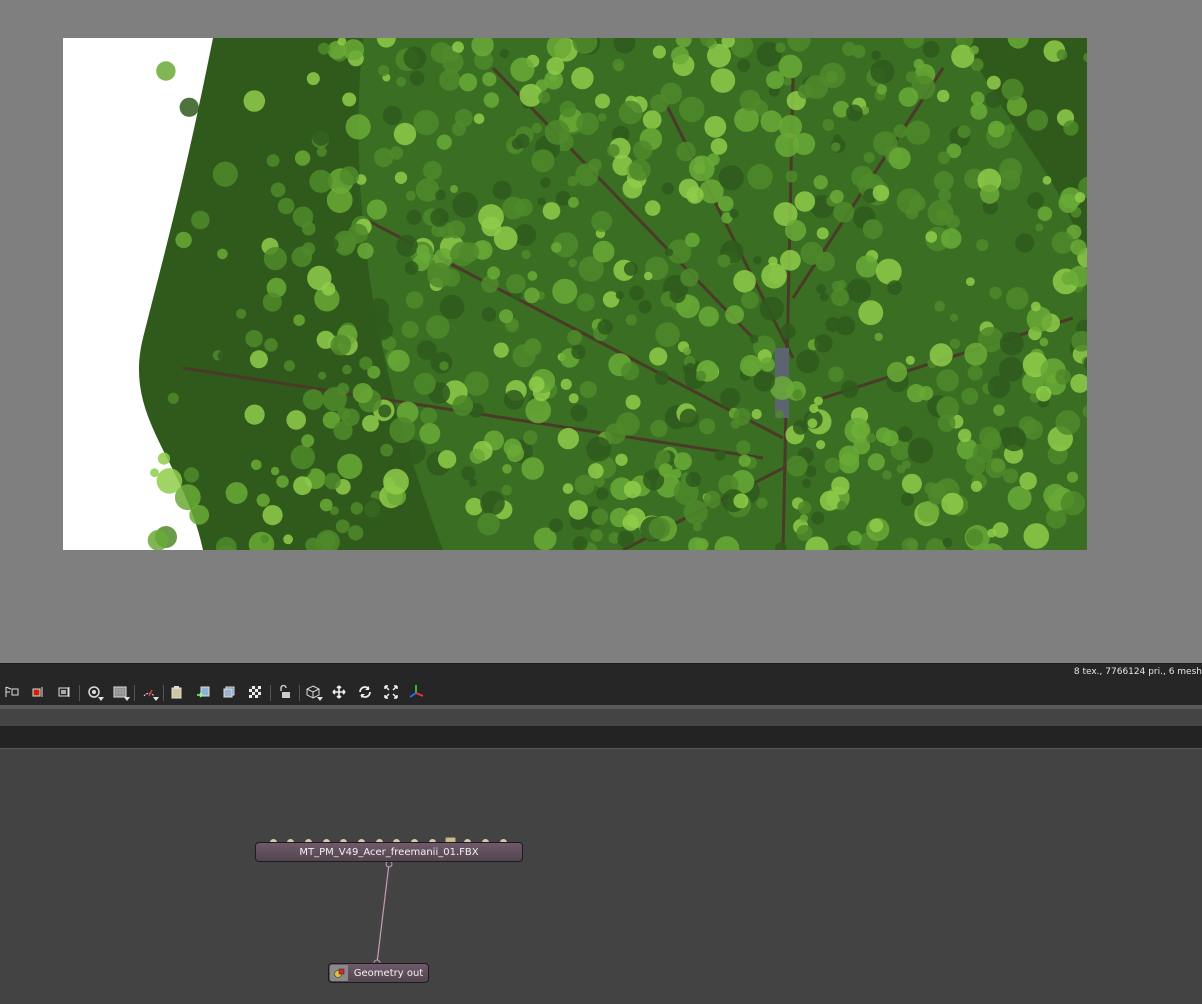  Describe the element at coordinates (149, 692) in the screenshot. I see `render-dropdown-icon` at that location.